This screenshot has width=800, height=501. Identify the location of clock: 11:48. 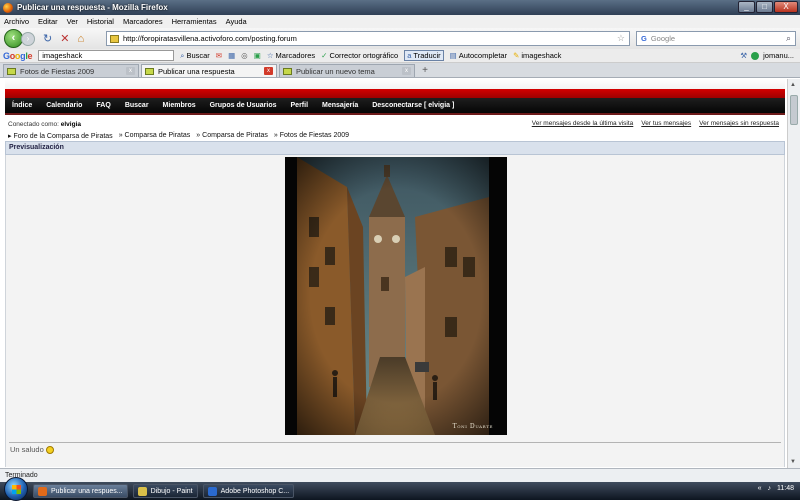
(785, 488).